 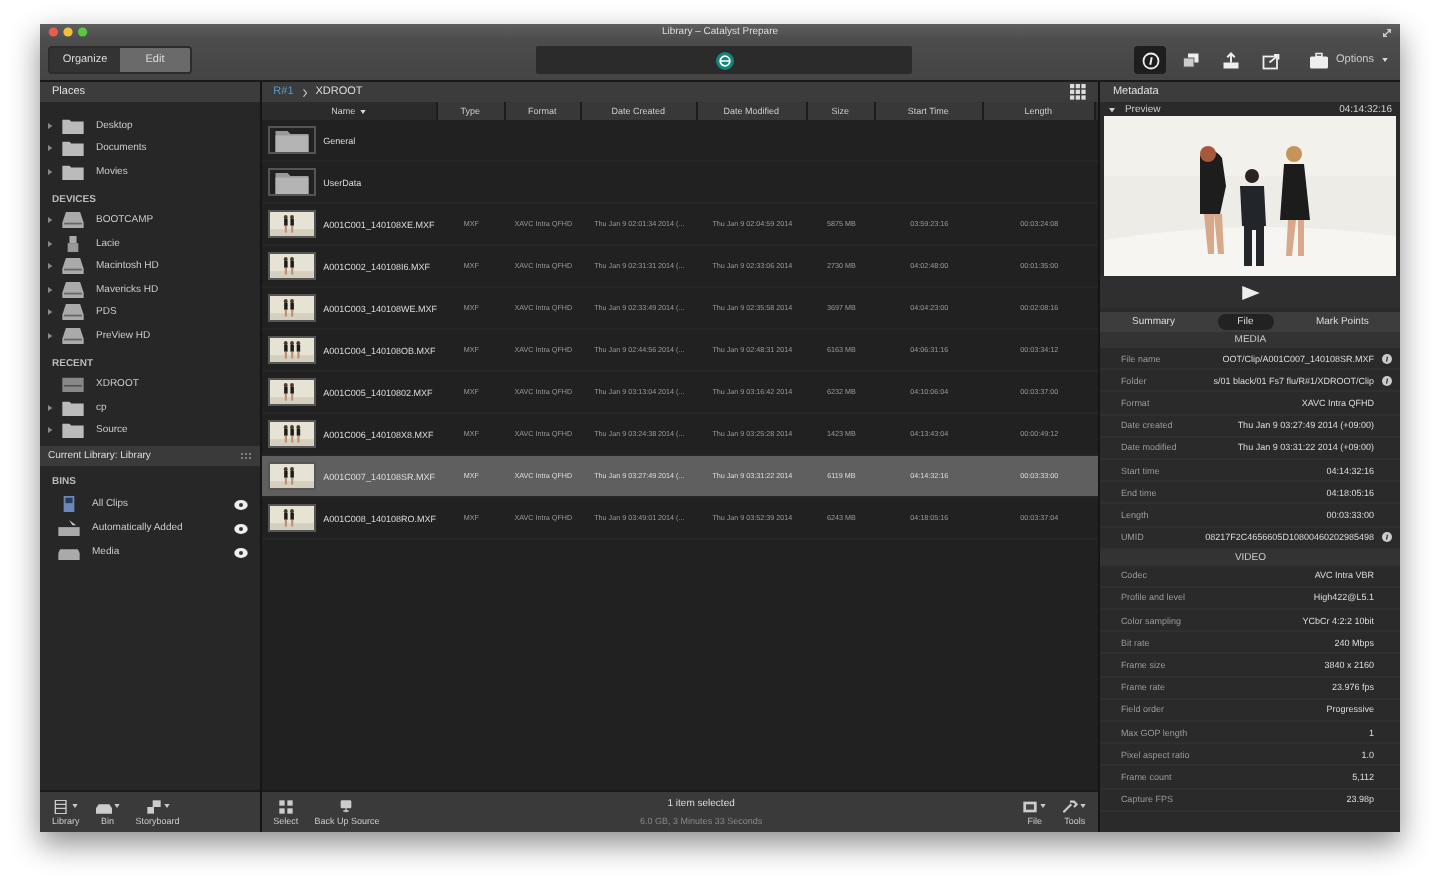 What do you see at coordinates (1387, 32) in the screenshot?
I see `fullscreen-icon` at bounding box center [1387, 32].